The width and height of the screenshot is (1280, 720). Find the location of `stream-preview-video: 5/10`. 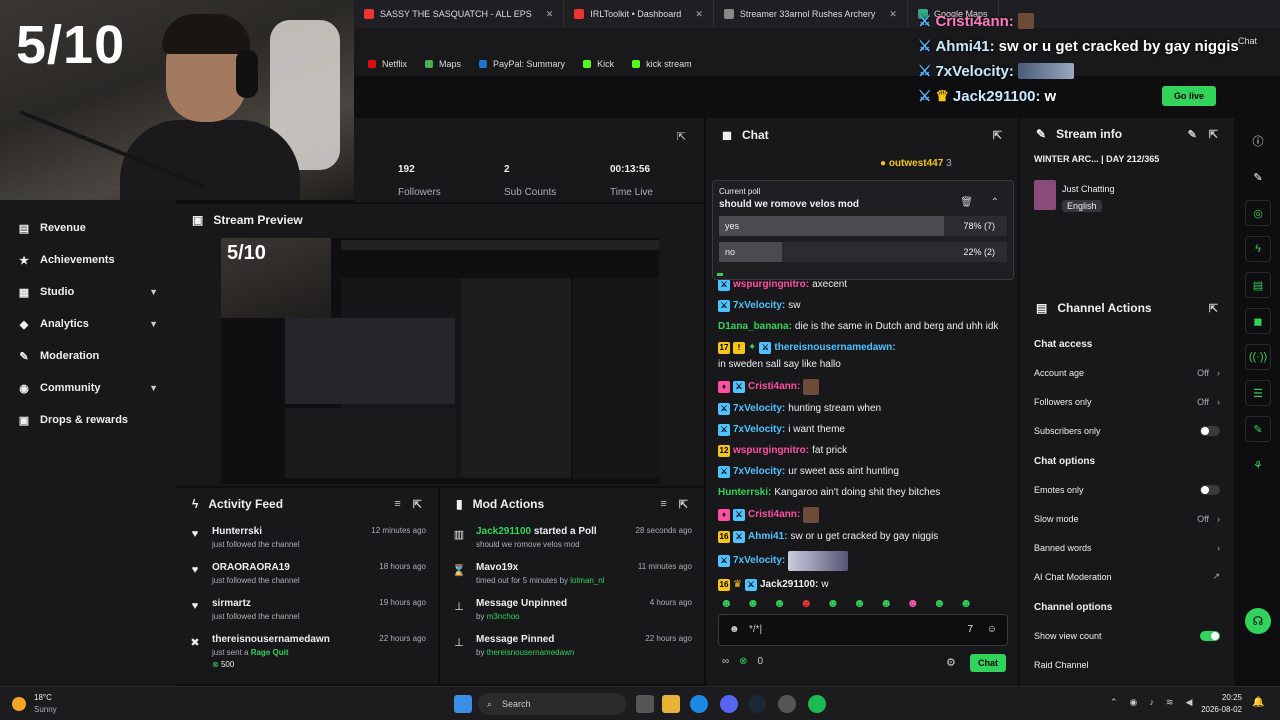

stream-preview-video: 5/10 is located at coordinates (440, 361).